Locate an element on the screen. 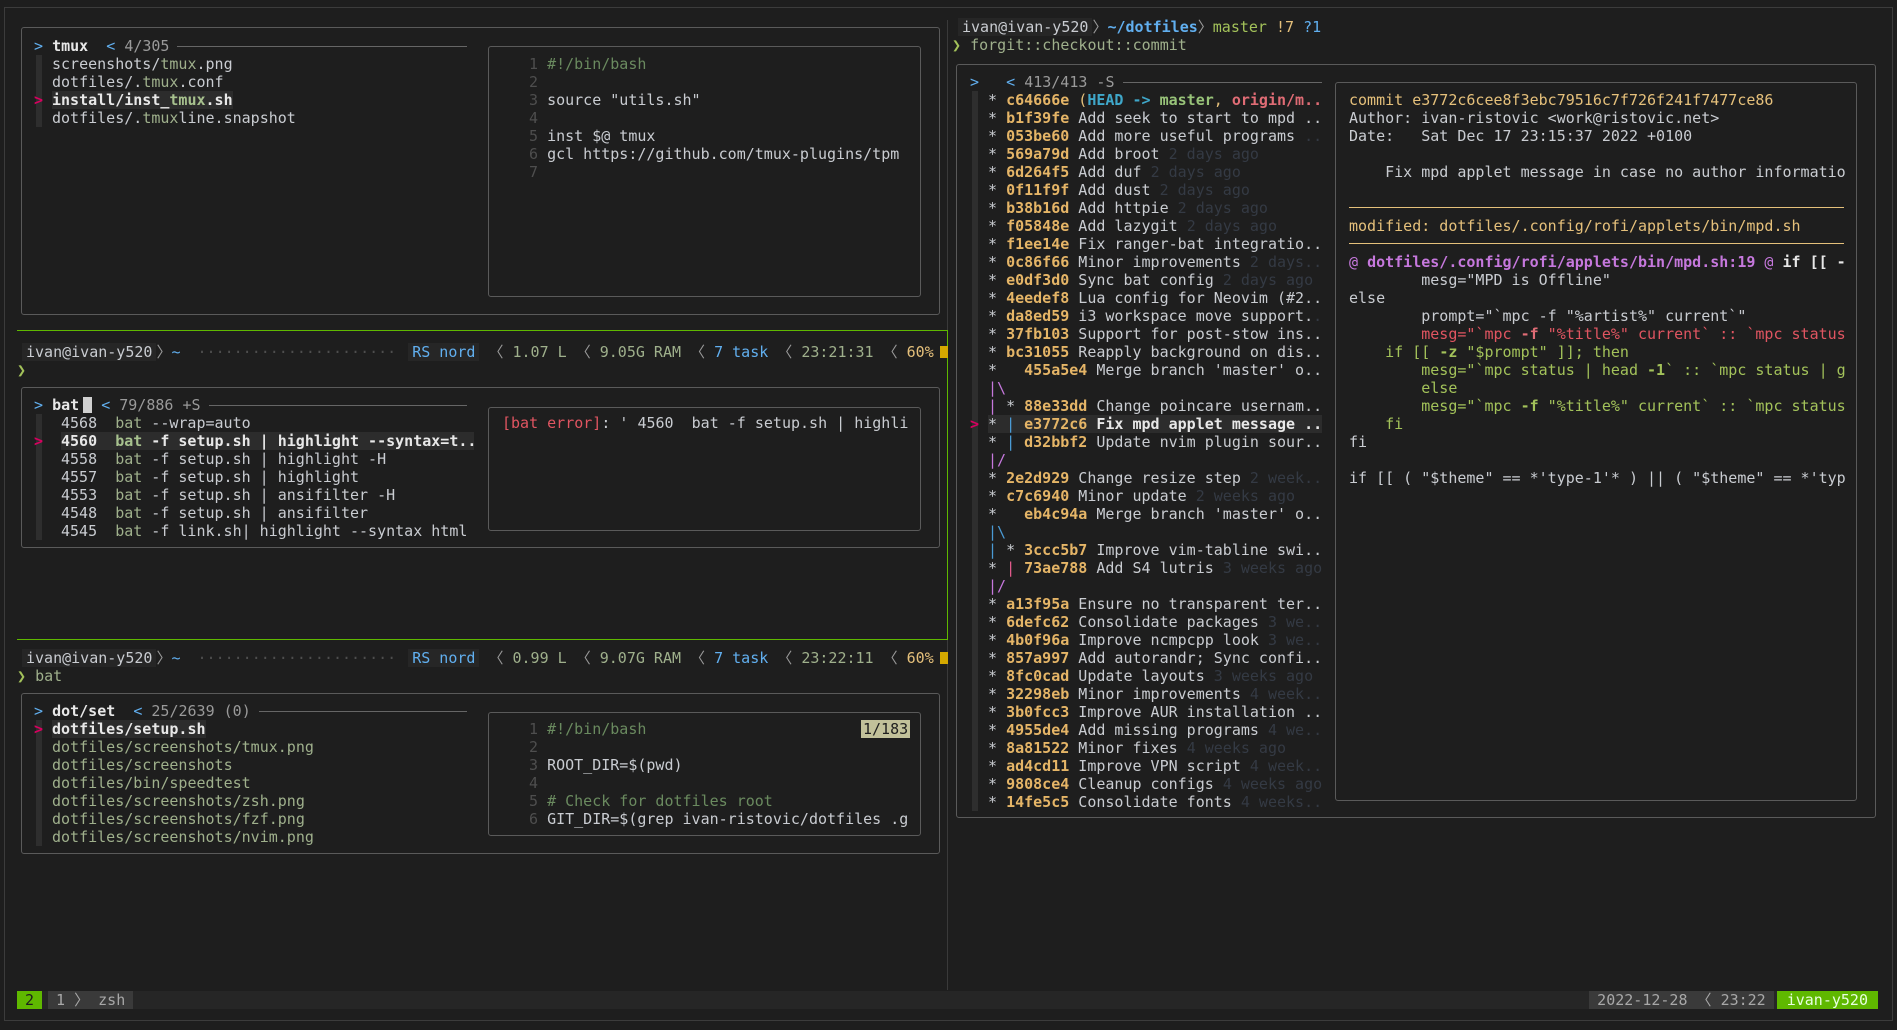  list-item: * c7c6940 Minor update 2 weeks ago is located at coordinates (1141, 496).